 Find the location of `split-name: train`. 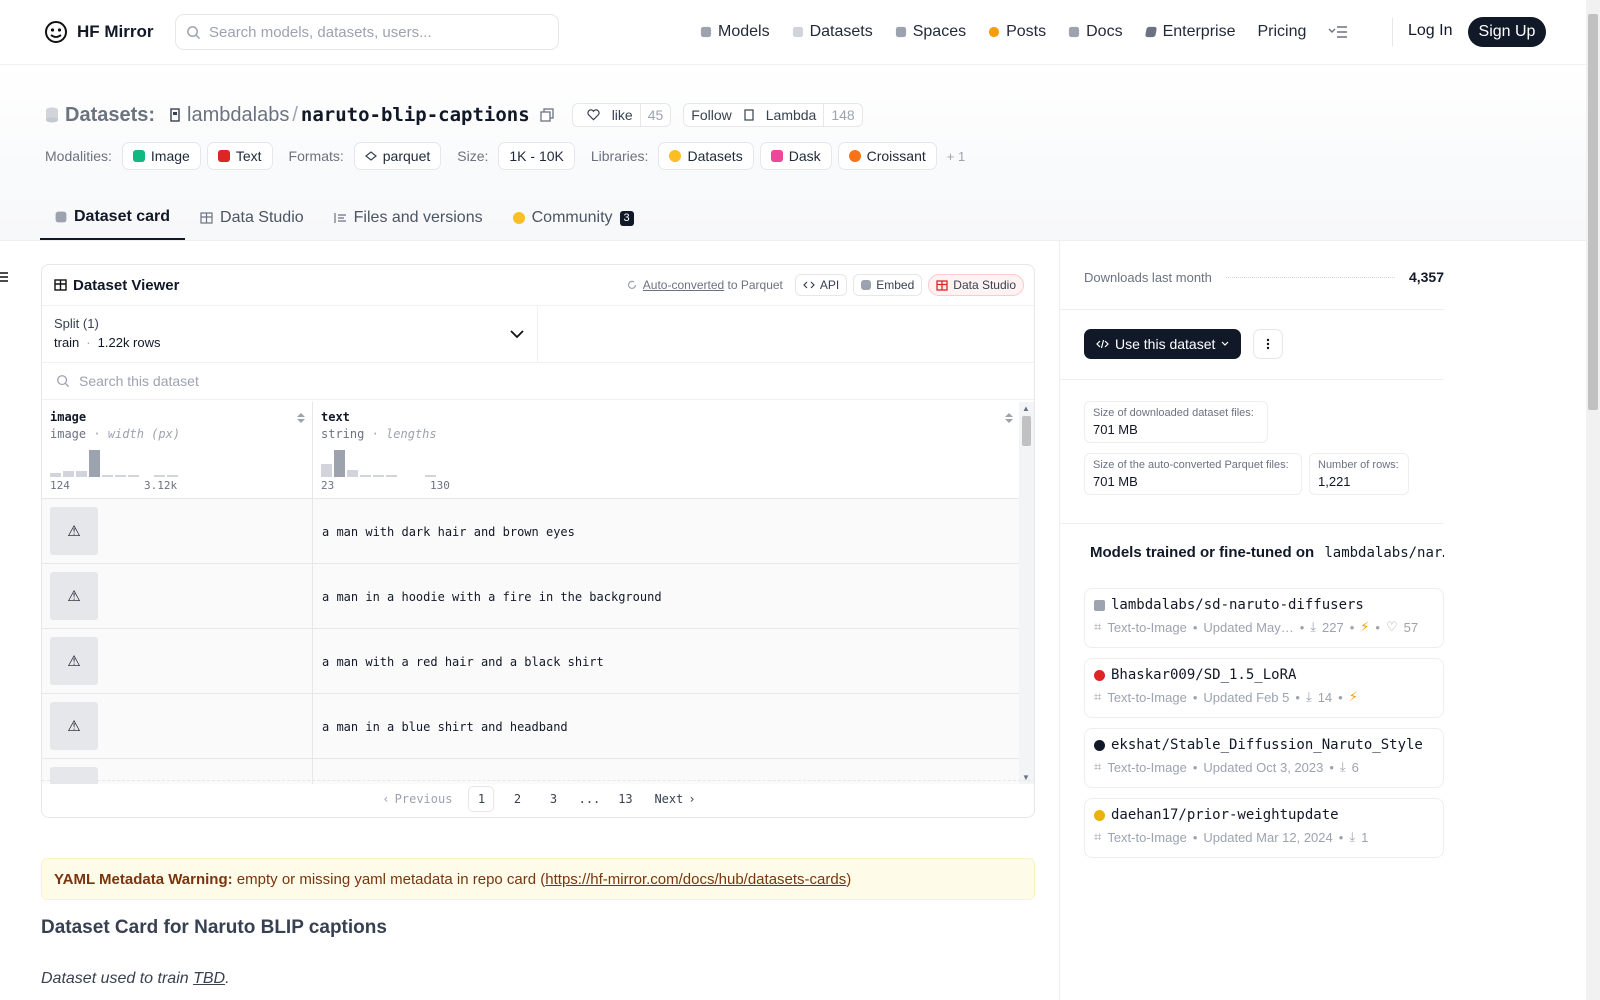

split-name: train is located at coordinates (67, 342).